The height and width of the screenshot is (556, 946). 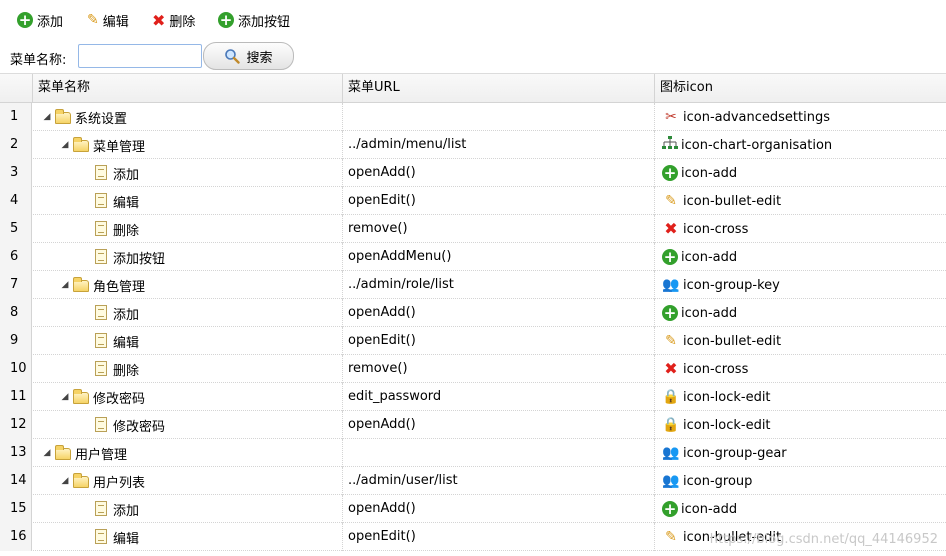 I want to click on table-row: 13 ◢ 用户管理 👥 icon-group-gear, so click(x=473, y=453).